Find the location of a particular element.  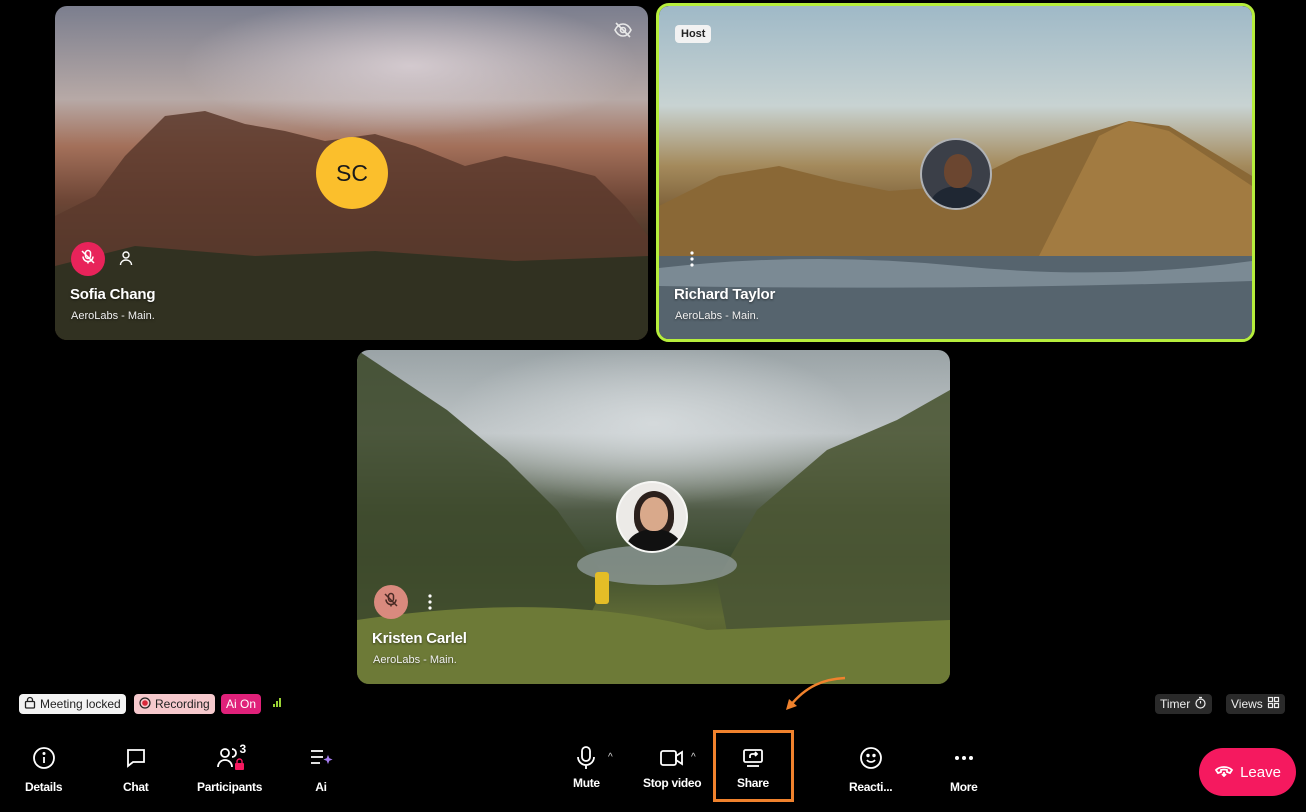

ai-sparkle-icon is located at coordinates (321, 758).